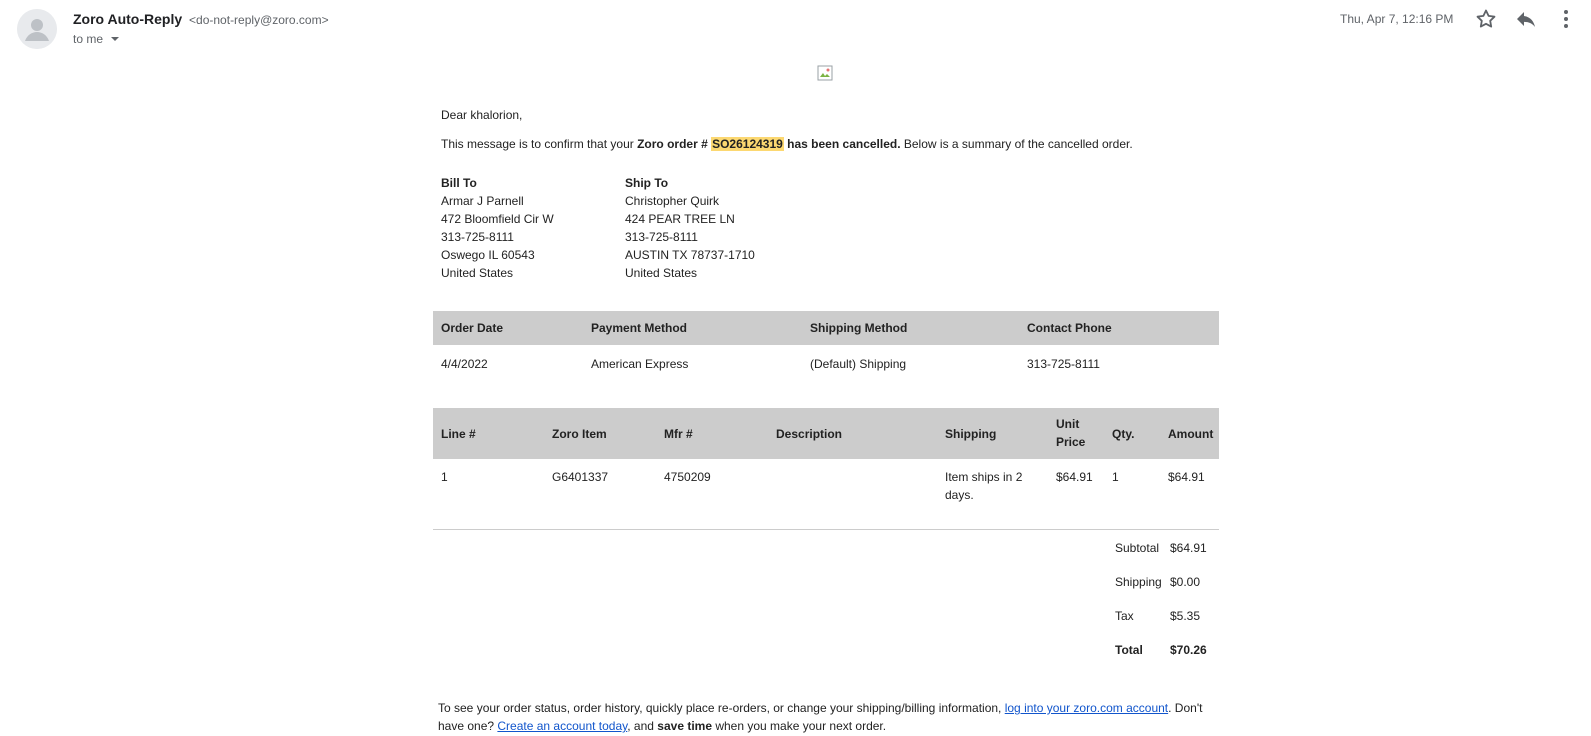  Describe the element at coordinates (809, 434) in the screenshot. I see `header-description: Description` at that location.